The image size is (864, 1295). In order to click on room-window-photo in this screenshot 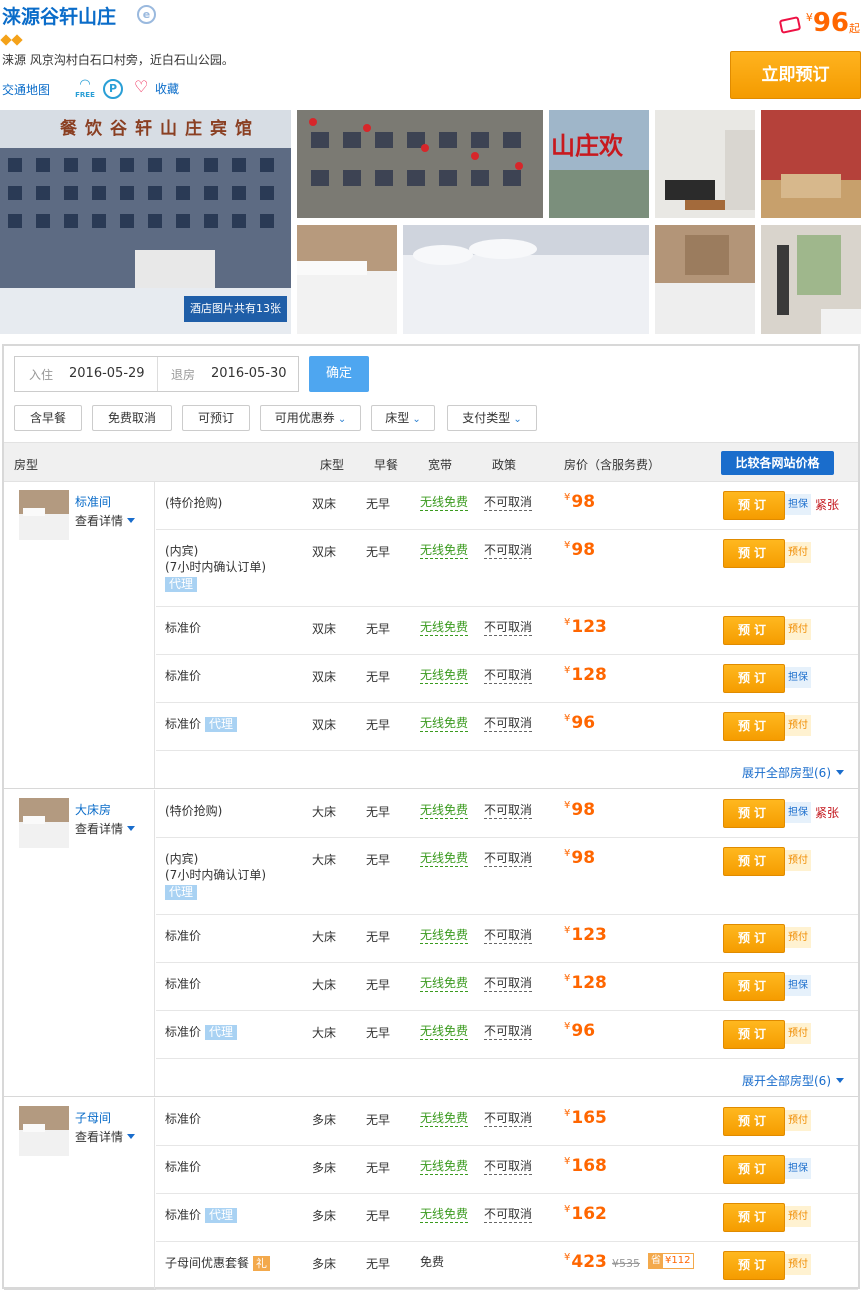, I will do `click(811, 279)`.